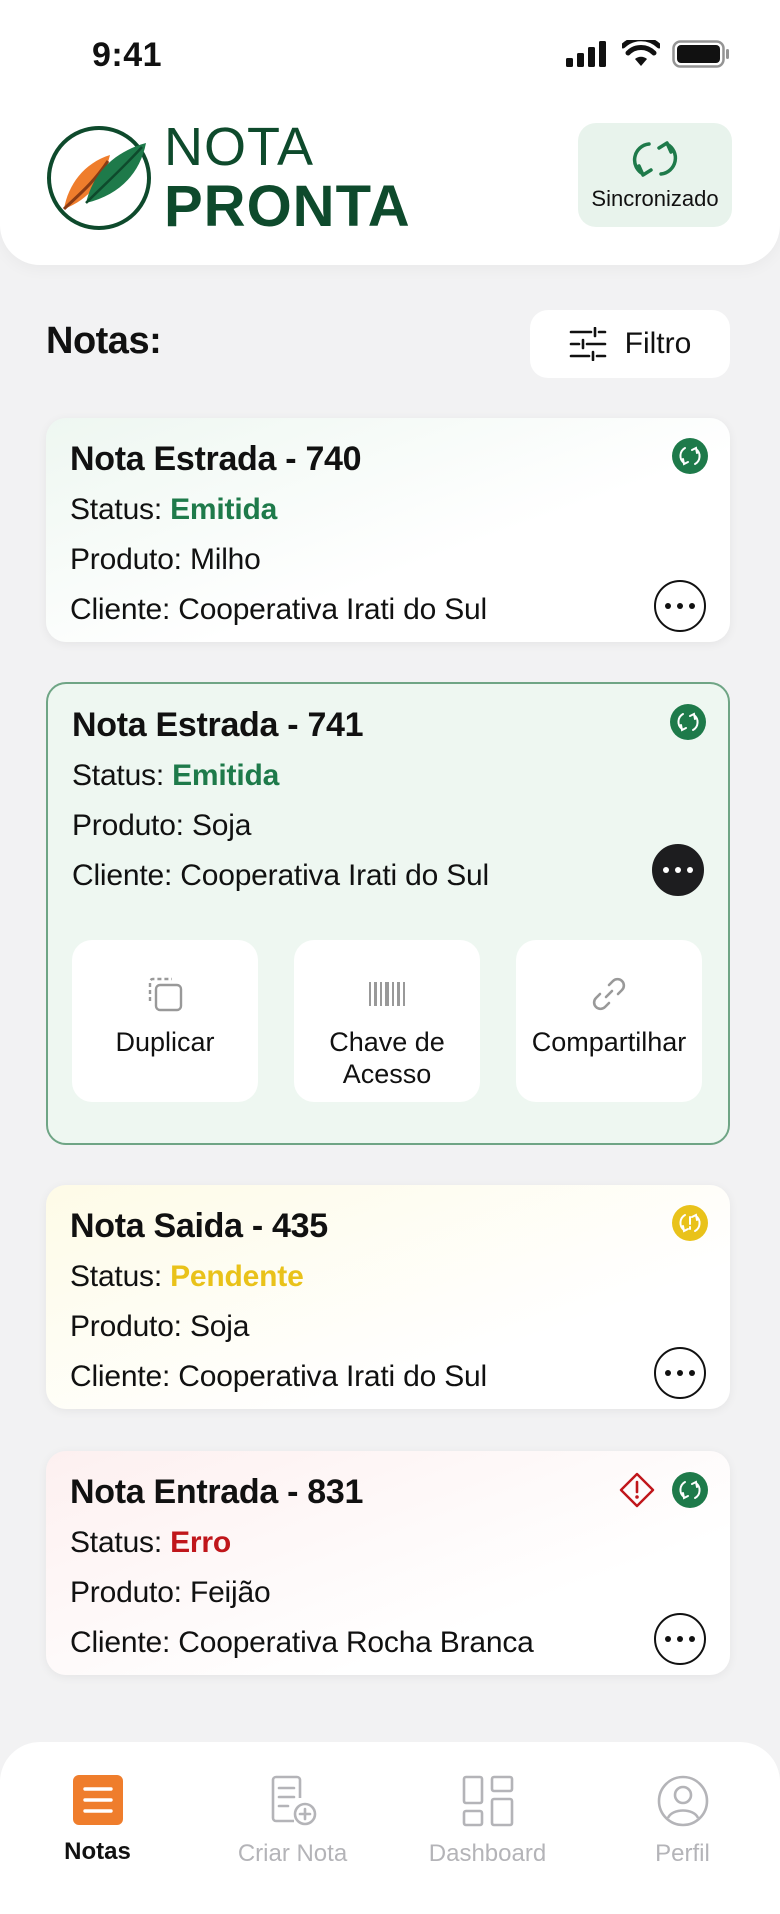 The image size is (780, 1914). I want to click on status-bar: 9:41, so click(390, 55).